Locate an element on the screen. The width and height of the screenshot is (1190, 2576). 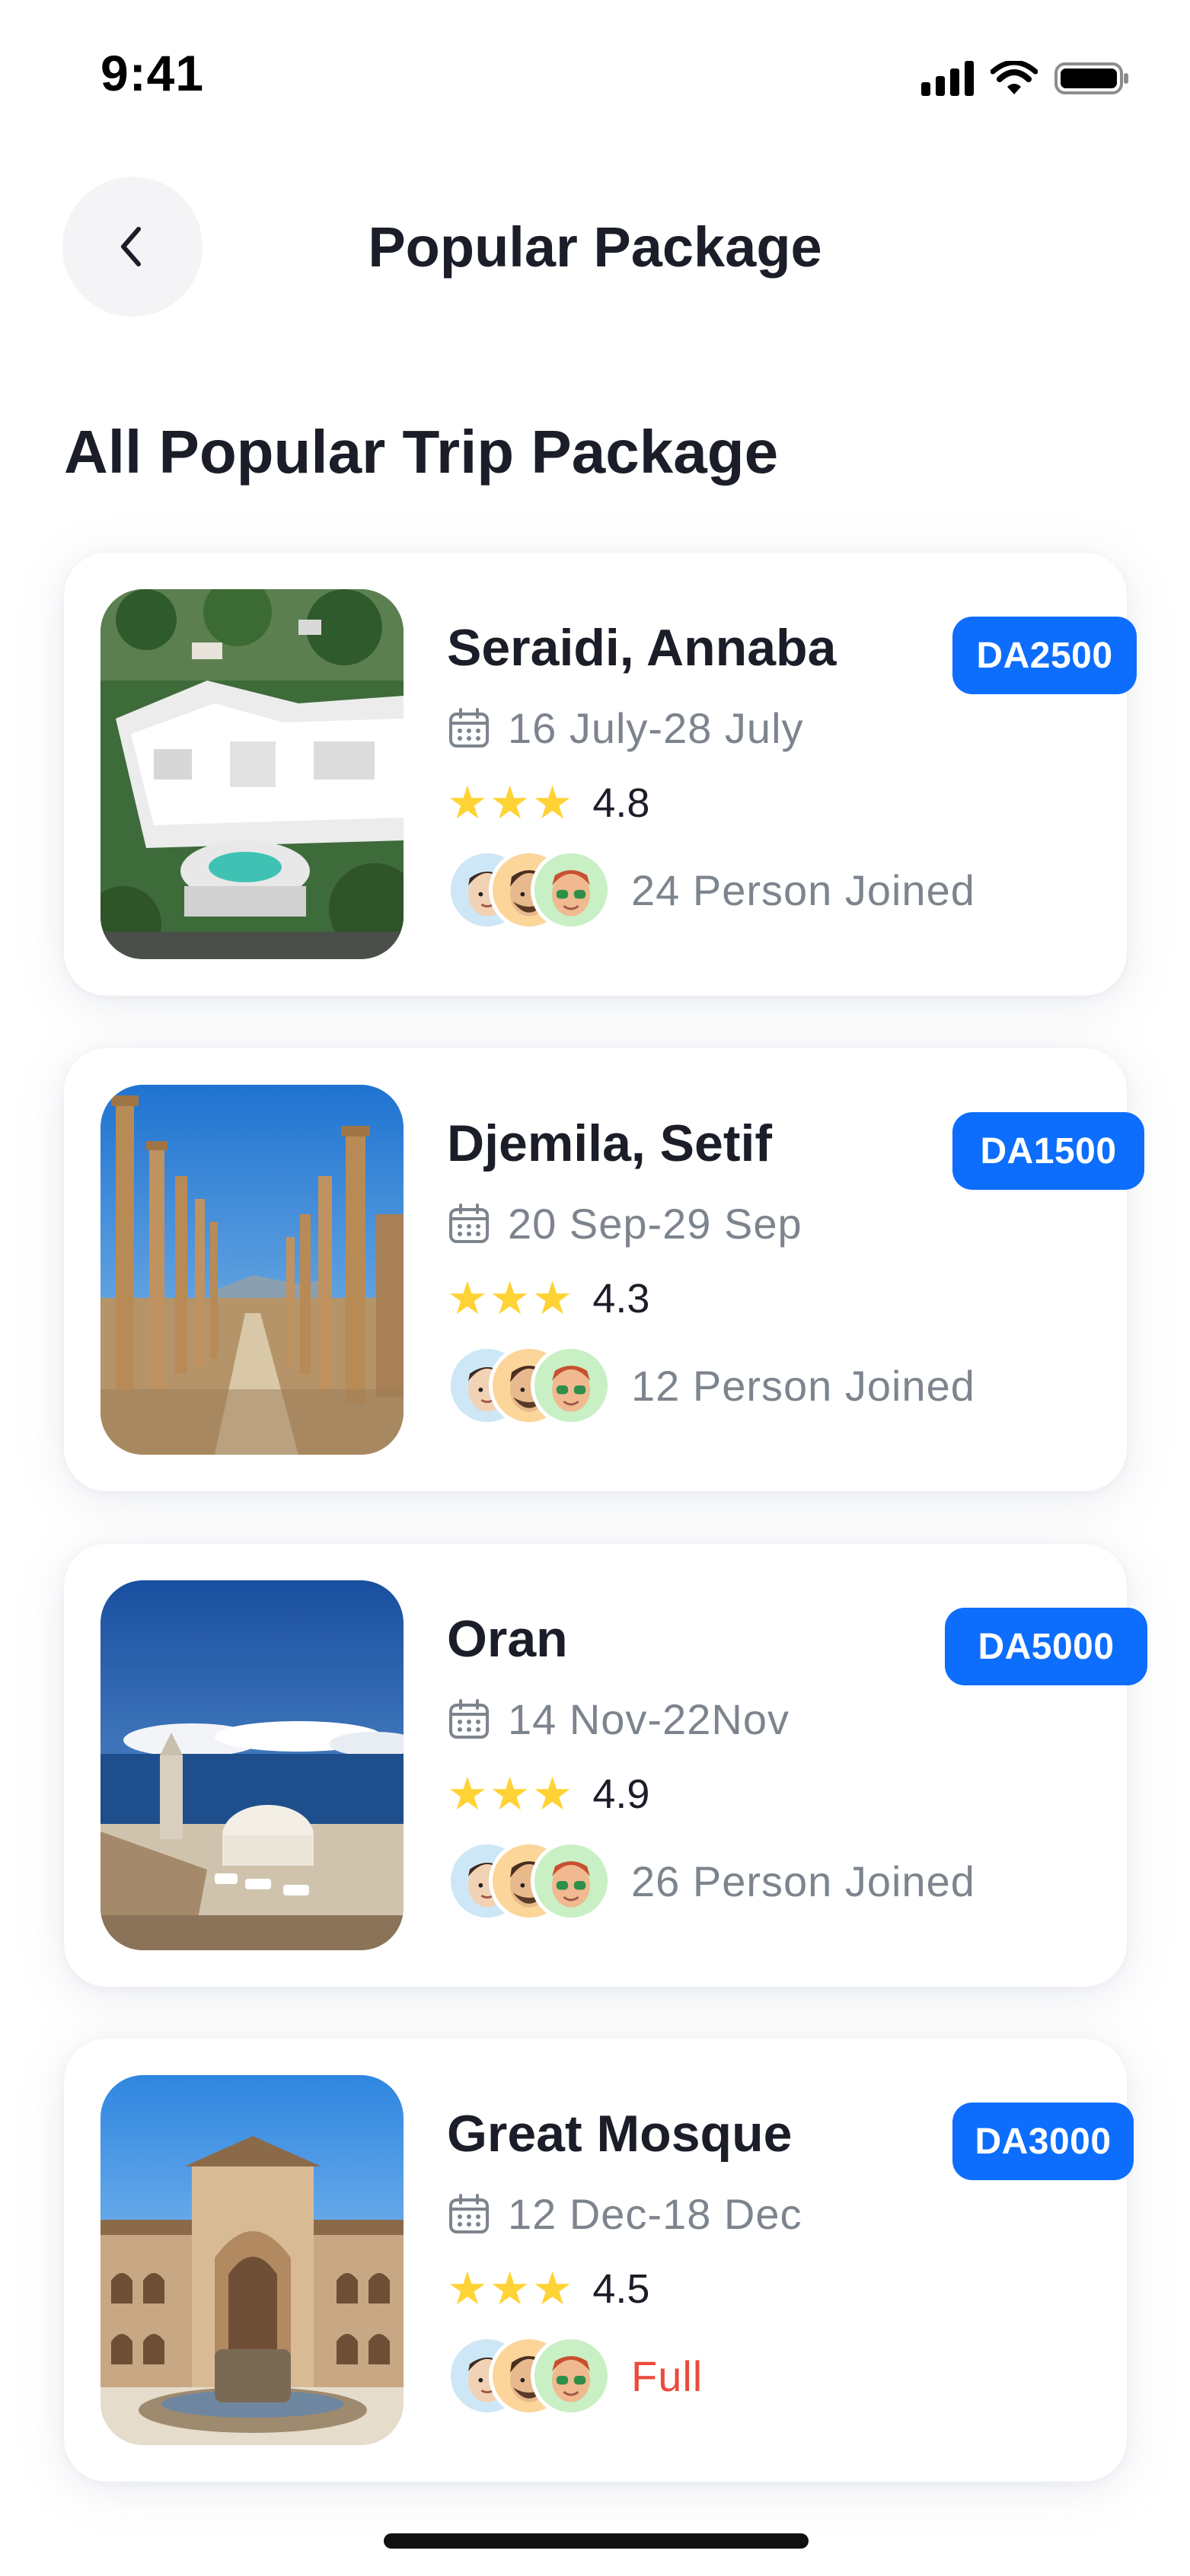
price-badge: DA5000 is located at coordinates (1046, 1646).